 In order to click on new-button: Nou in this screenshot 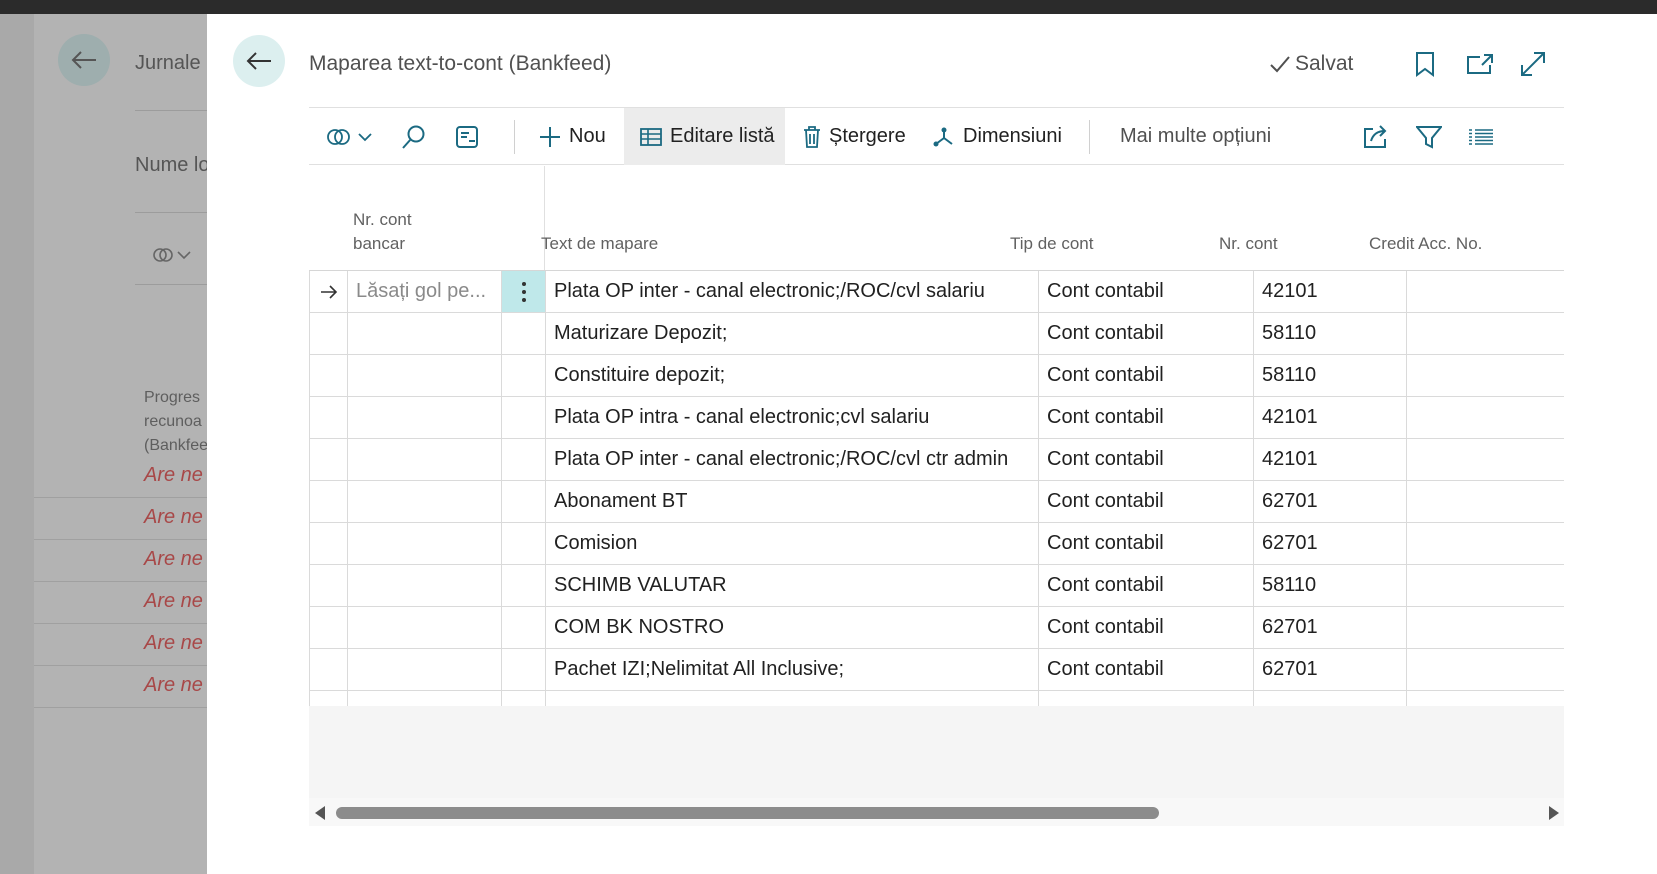, I will do `click(572, 136)`.